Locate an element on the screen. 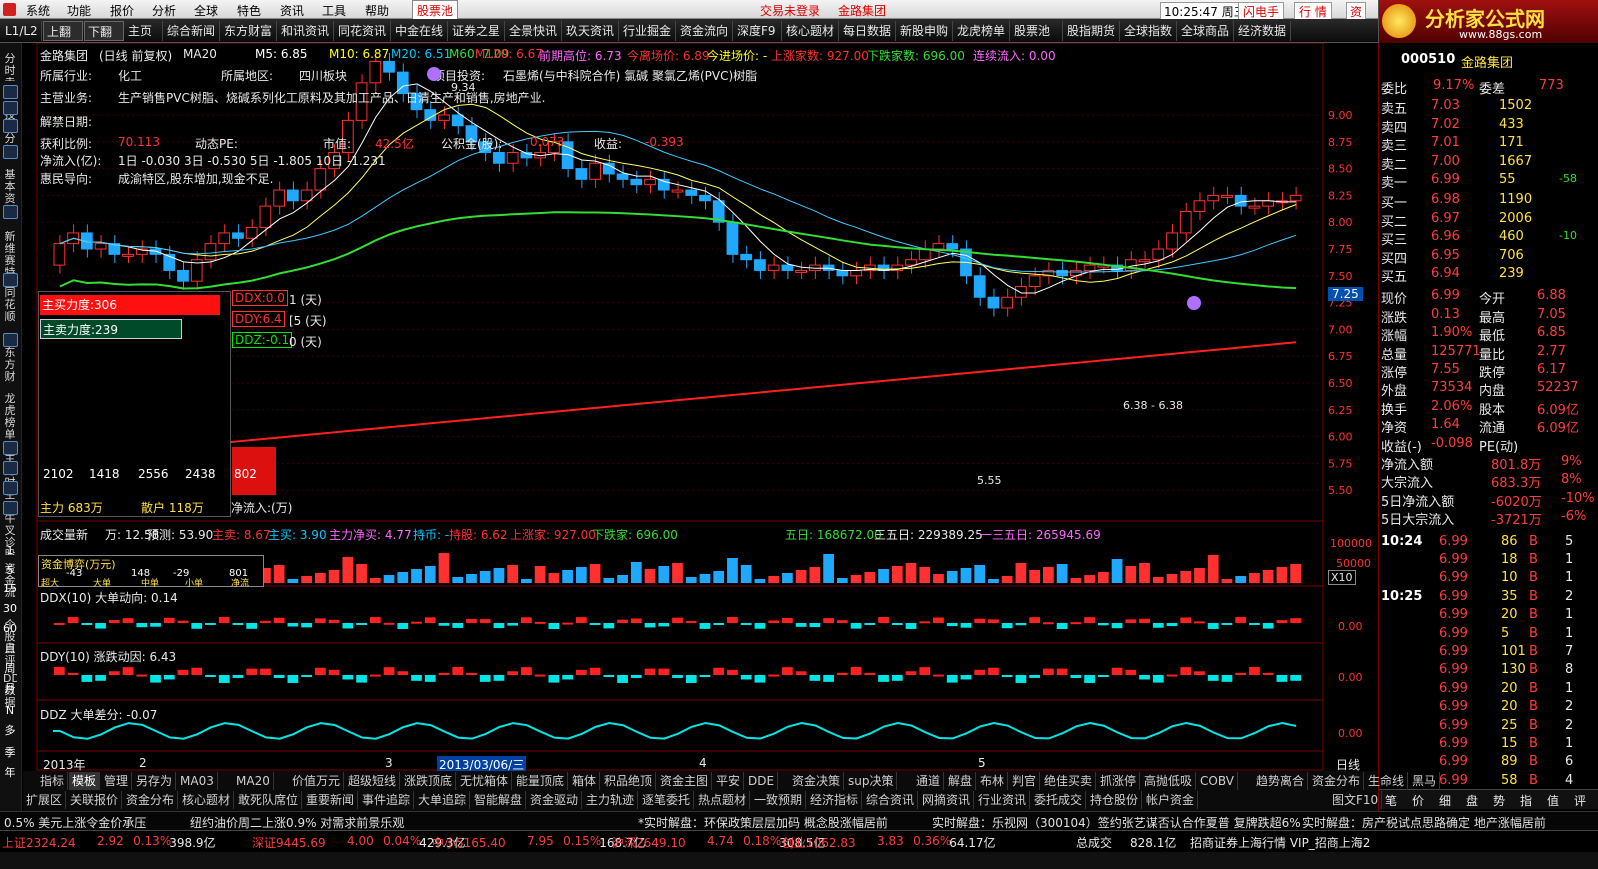  extension-tab: 关联报价 is located at coordinates (95, 800).